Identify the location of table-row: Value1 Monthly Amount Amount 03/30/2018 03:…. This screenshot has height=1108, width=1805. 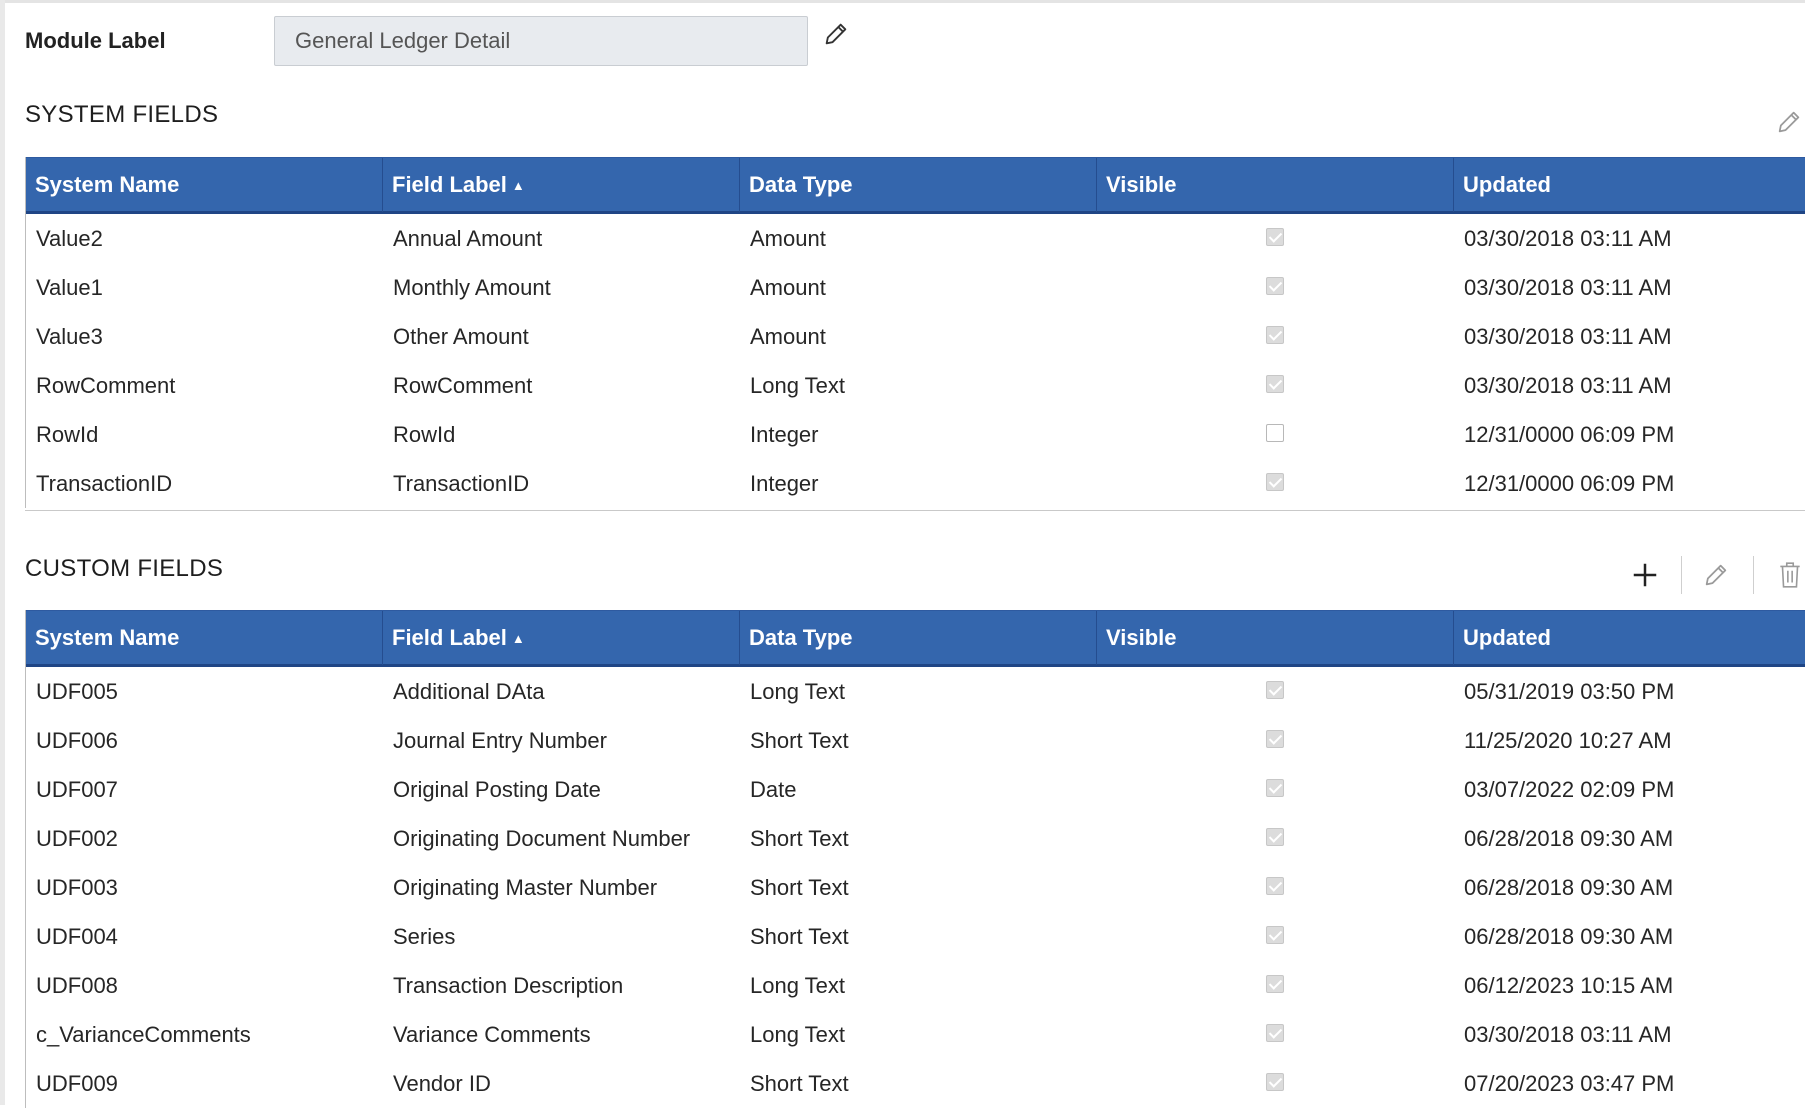
(915, 287).